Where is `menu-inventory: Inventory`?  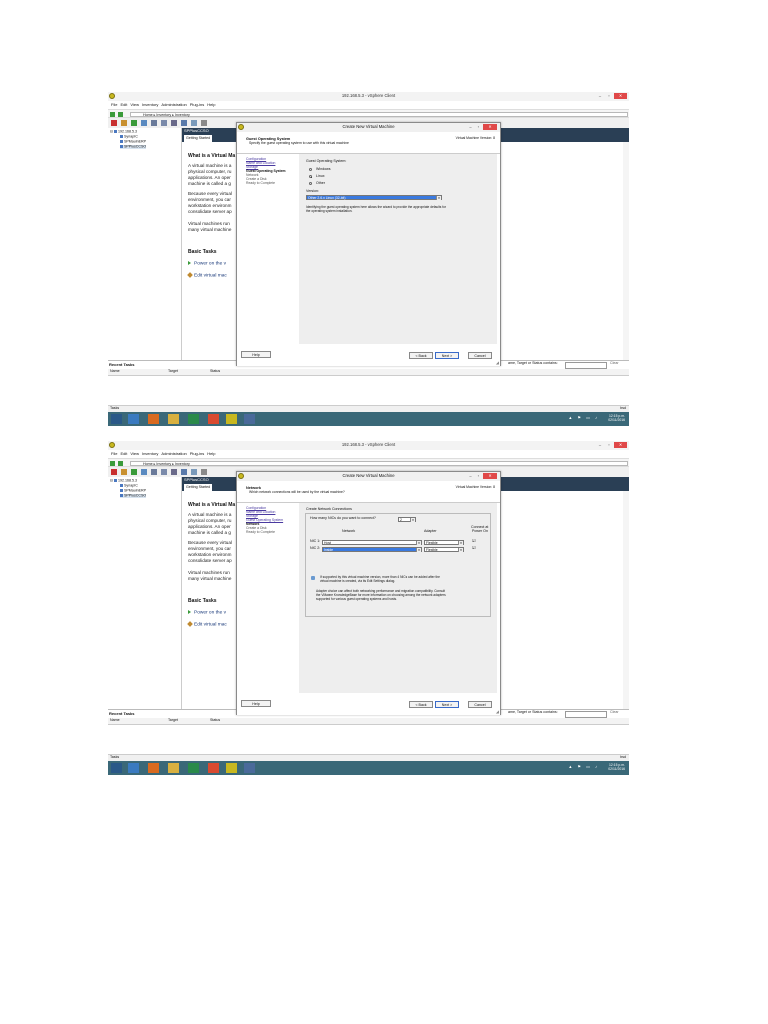 menu-inventory: Inventory is located at coordinates (150, 104).